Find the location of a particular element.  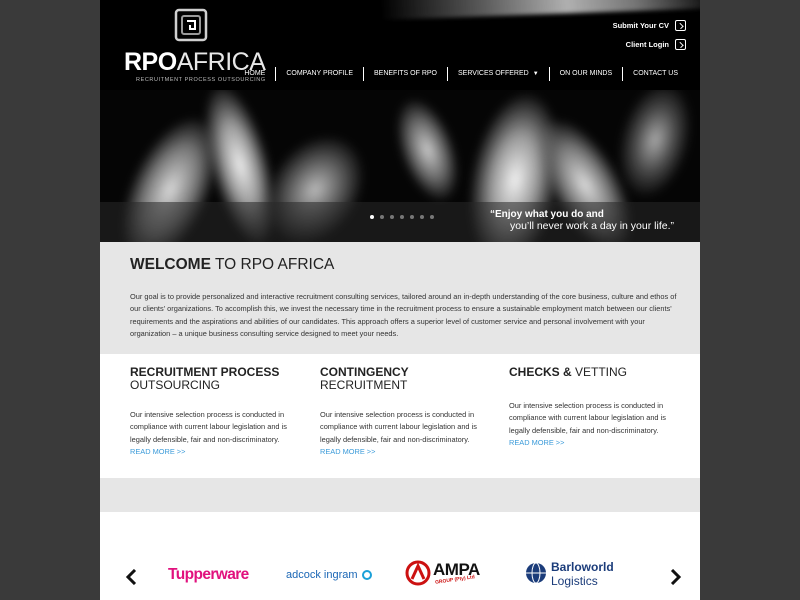

adcock-ring-icon is located at coordinates (366, 575).